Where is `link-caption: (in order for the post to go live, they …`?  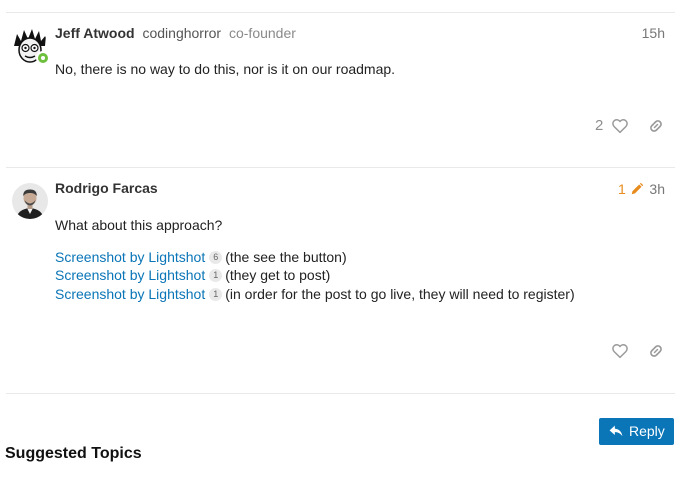 link-caption: (in order for the post to go live, they … is located at coordinates (400, 294).